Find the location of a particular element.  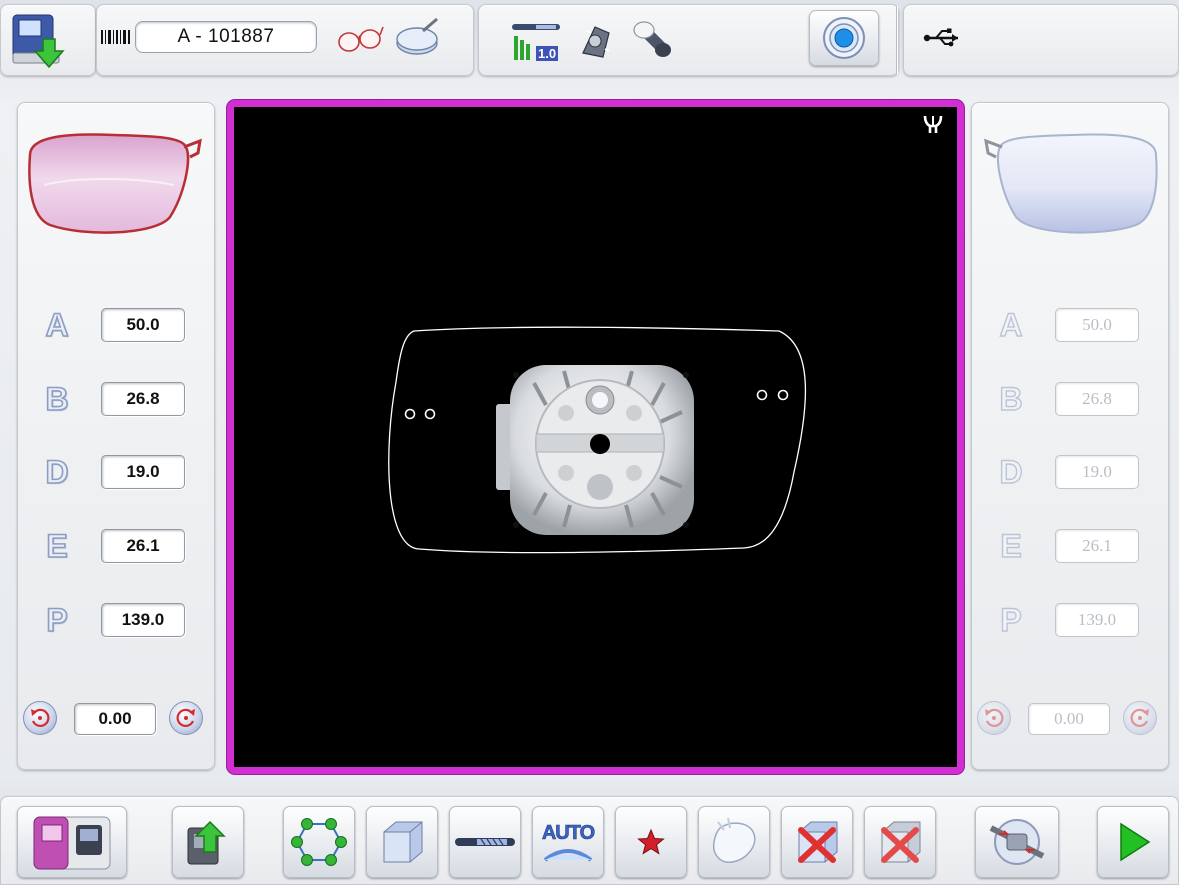

barcode-icon is located at coordinates (116, 37).